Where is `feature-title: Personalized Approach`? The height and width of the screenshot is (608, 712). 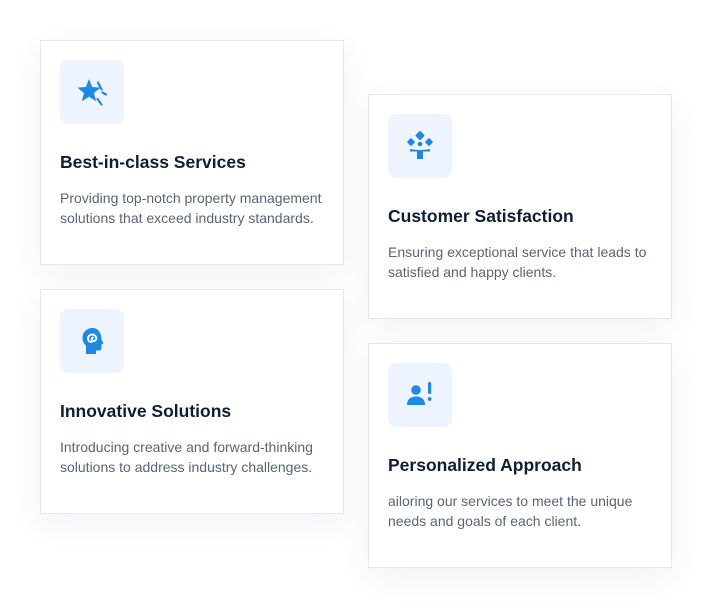
feature-title: Personalized Approach is located at coordinates (485, 465).